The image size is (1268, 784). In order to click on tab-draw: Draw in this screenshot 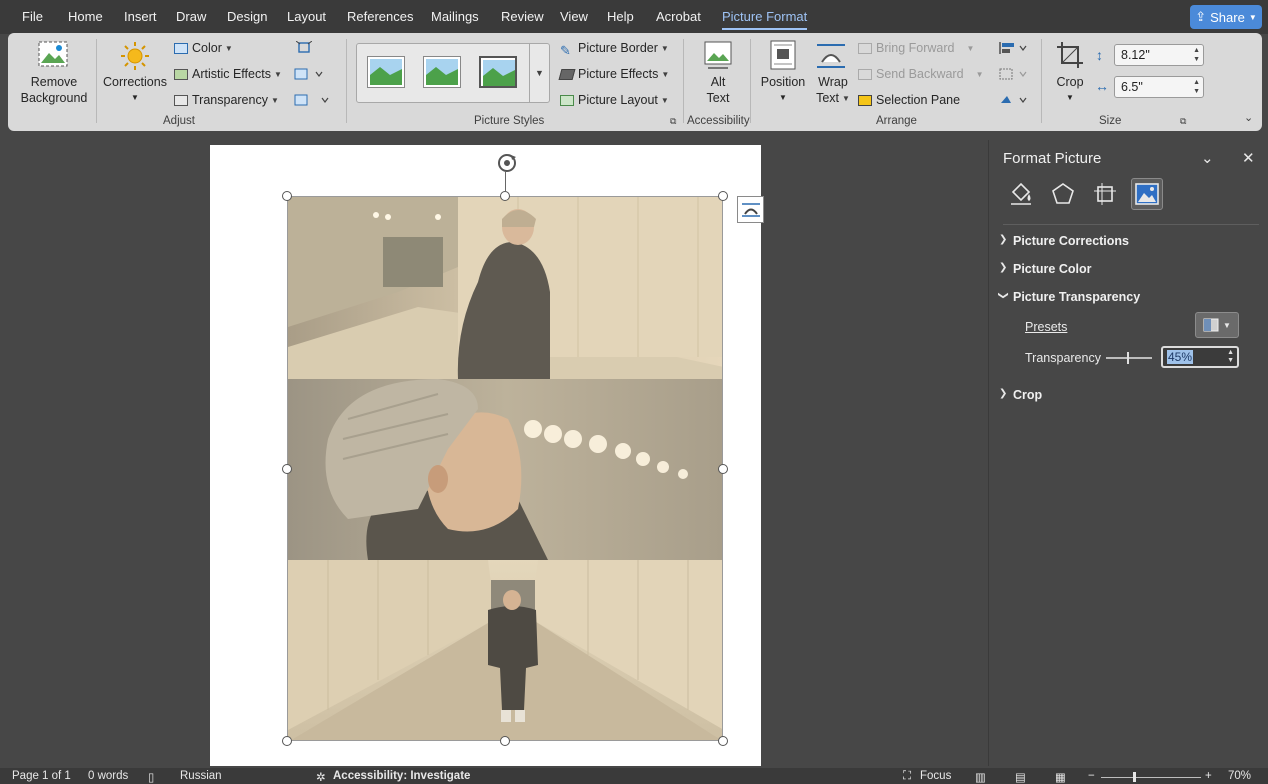, I will do `click(191, 16)`.